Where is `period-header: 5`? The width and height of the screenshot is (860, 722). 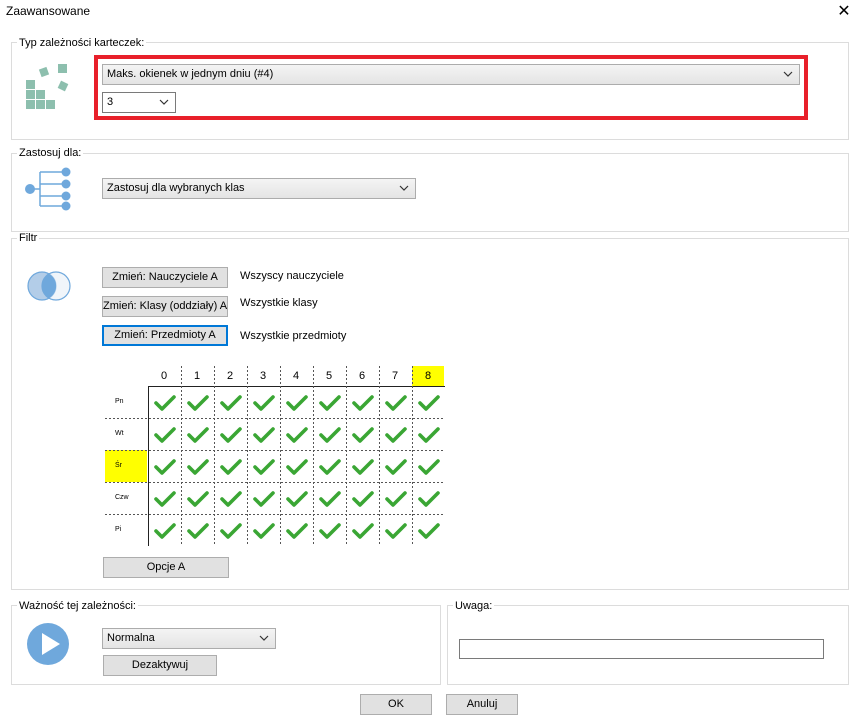
period-header: 5 is located at coordinates (329, 376).